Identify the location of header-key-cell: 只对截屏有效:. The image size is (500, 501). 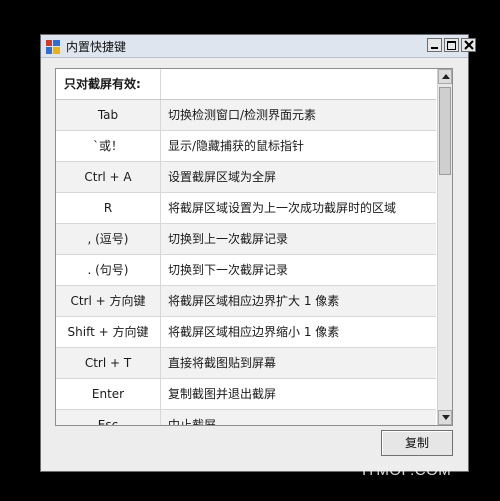
(108, 84).